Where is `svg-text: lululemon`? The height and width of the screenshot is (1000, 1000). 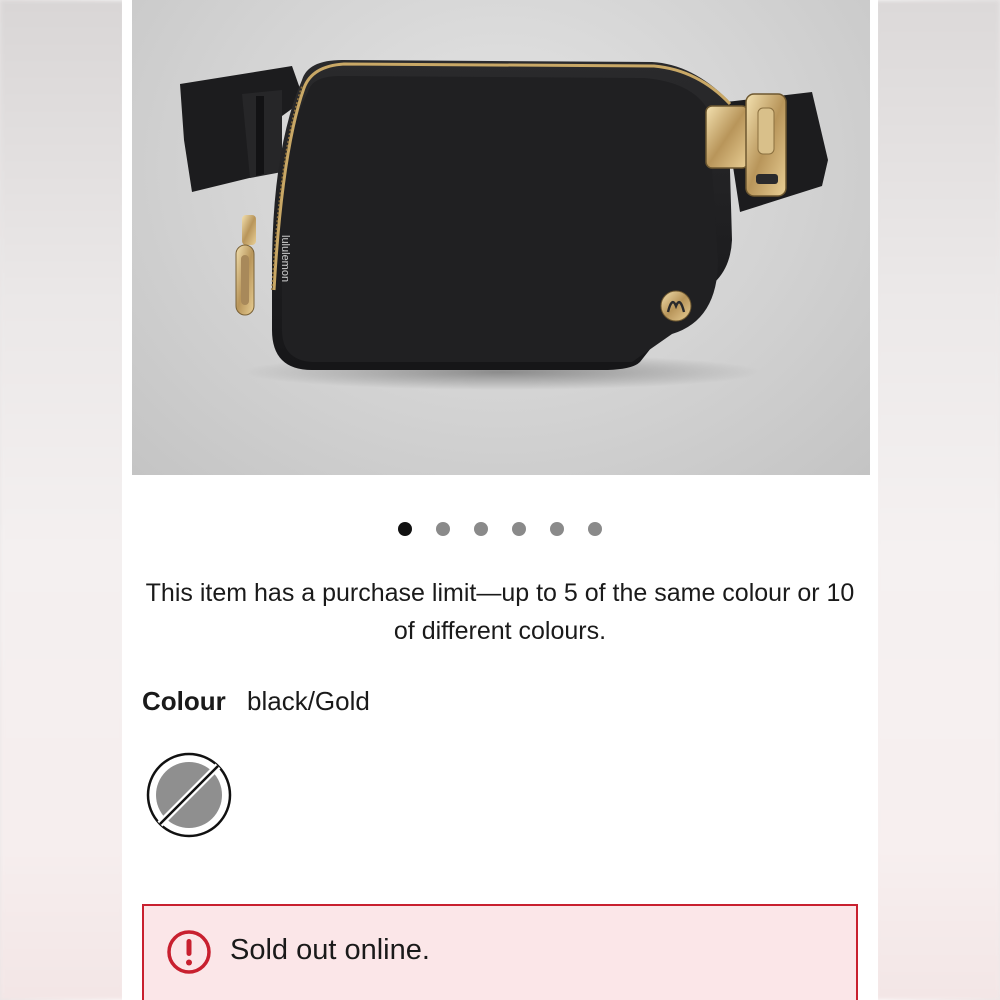
svg-text: lululemon is located at coordinates (285, 258).